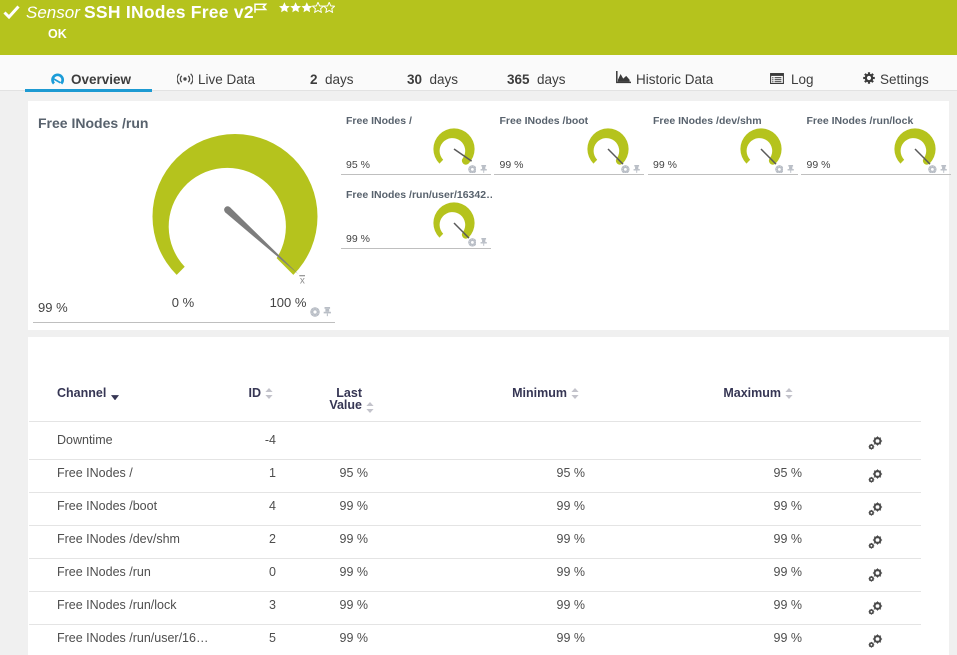 This screenshot has height=655, width=957. Describe the element at coordinates (302, 280) in the screenshot. I see `svg-text: x` at that location.